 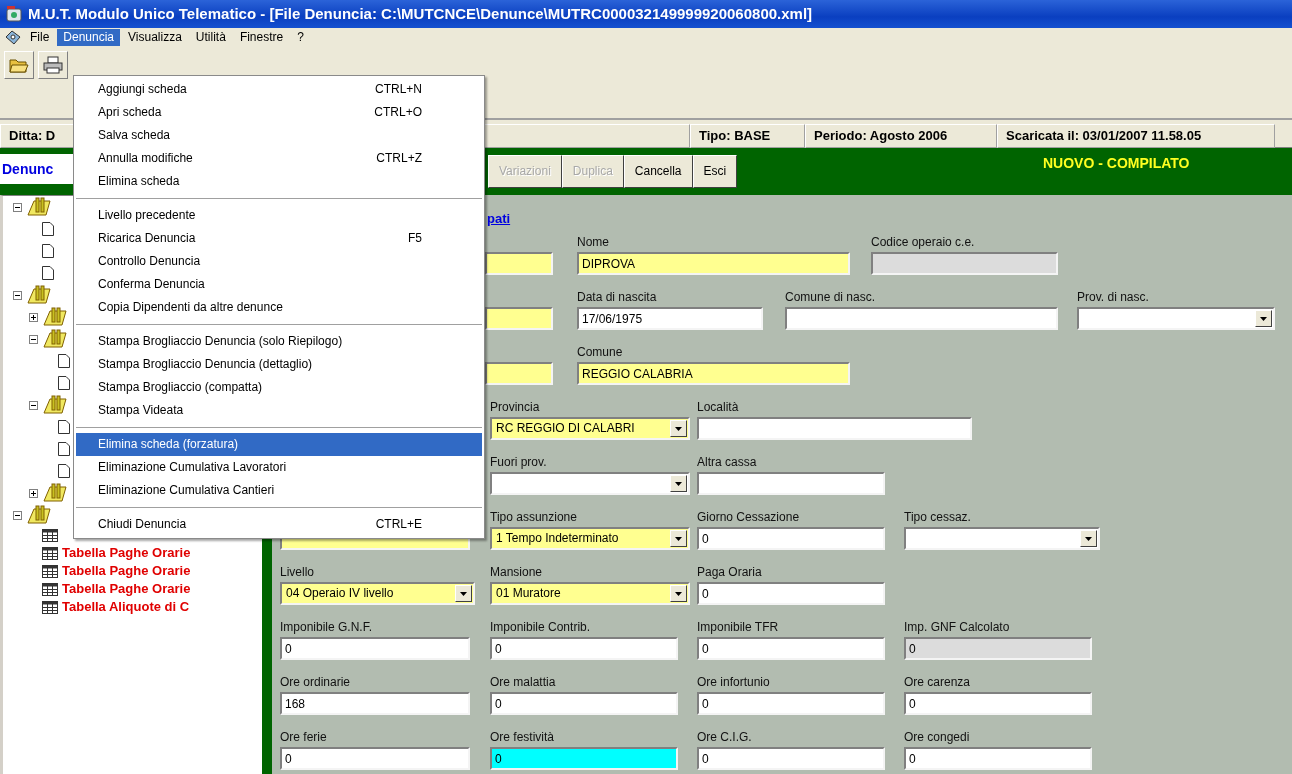 I want to click on menu-item: Stampa Videata, so click(x=279, y=410).